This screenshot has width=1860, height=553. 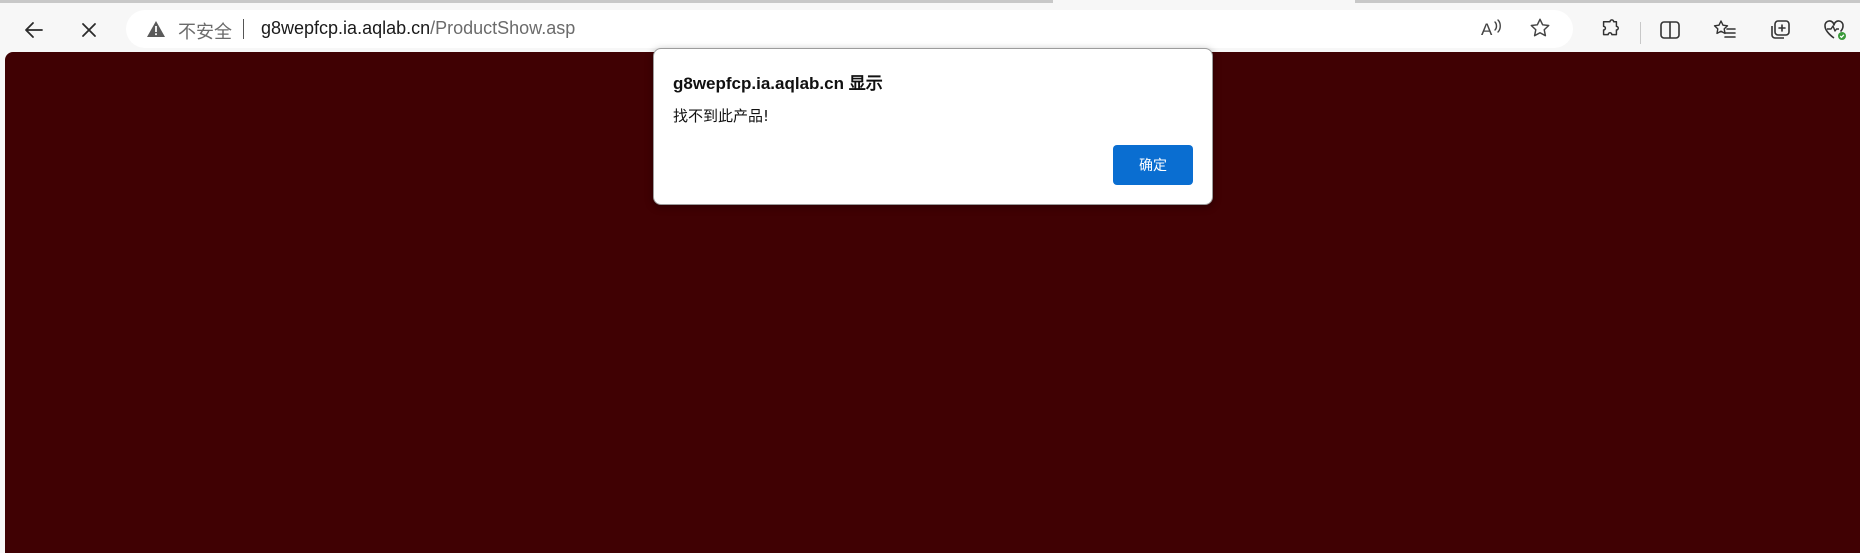 What do you see at coordinates (346, 28) in the screenshot?
I see `url-host: g8wepfcp.ia.aqlab.cn` at bounding box center [346, 28].